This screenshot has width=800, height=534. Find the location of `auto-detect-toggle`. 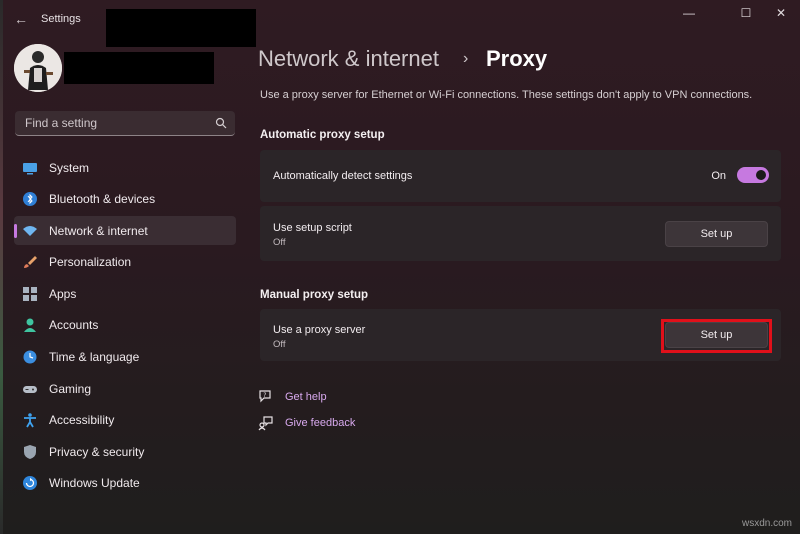

auto-detect-toggle is located at coordinates (753, 175).